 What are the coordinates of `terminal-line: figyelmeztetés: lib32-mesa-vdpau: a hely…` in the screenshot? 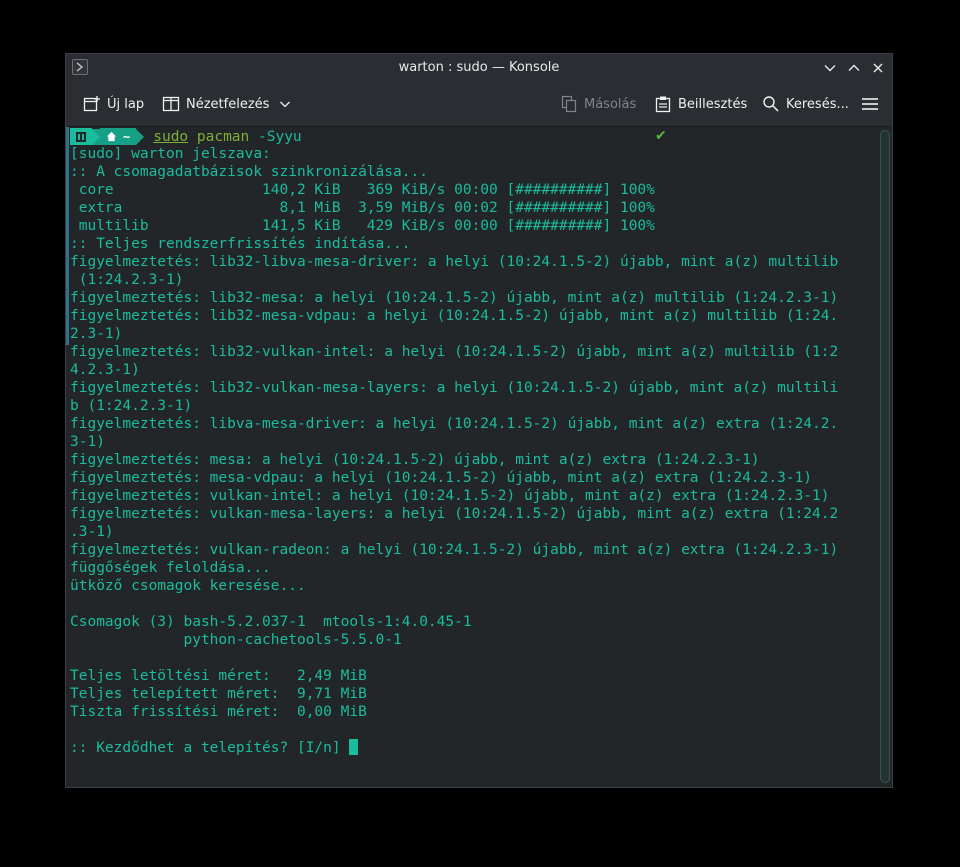 It's located at (454, 316).